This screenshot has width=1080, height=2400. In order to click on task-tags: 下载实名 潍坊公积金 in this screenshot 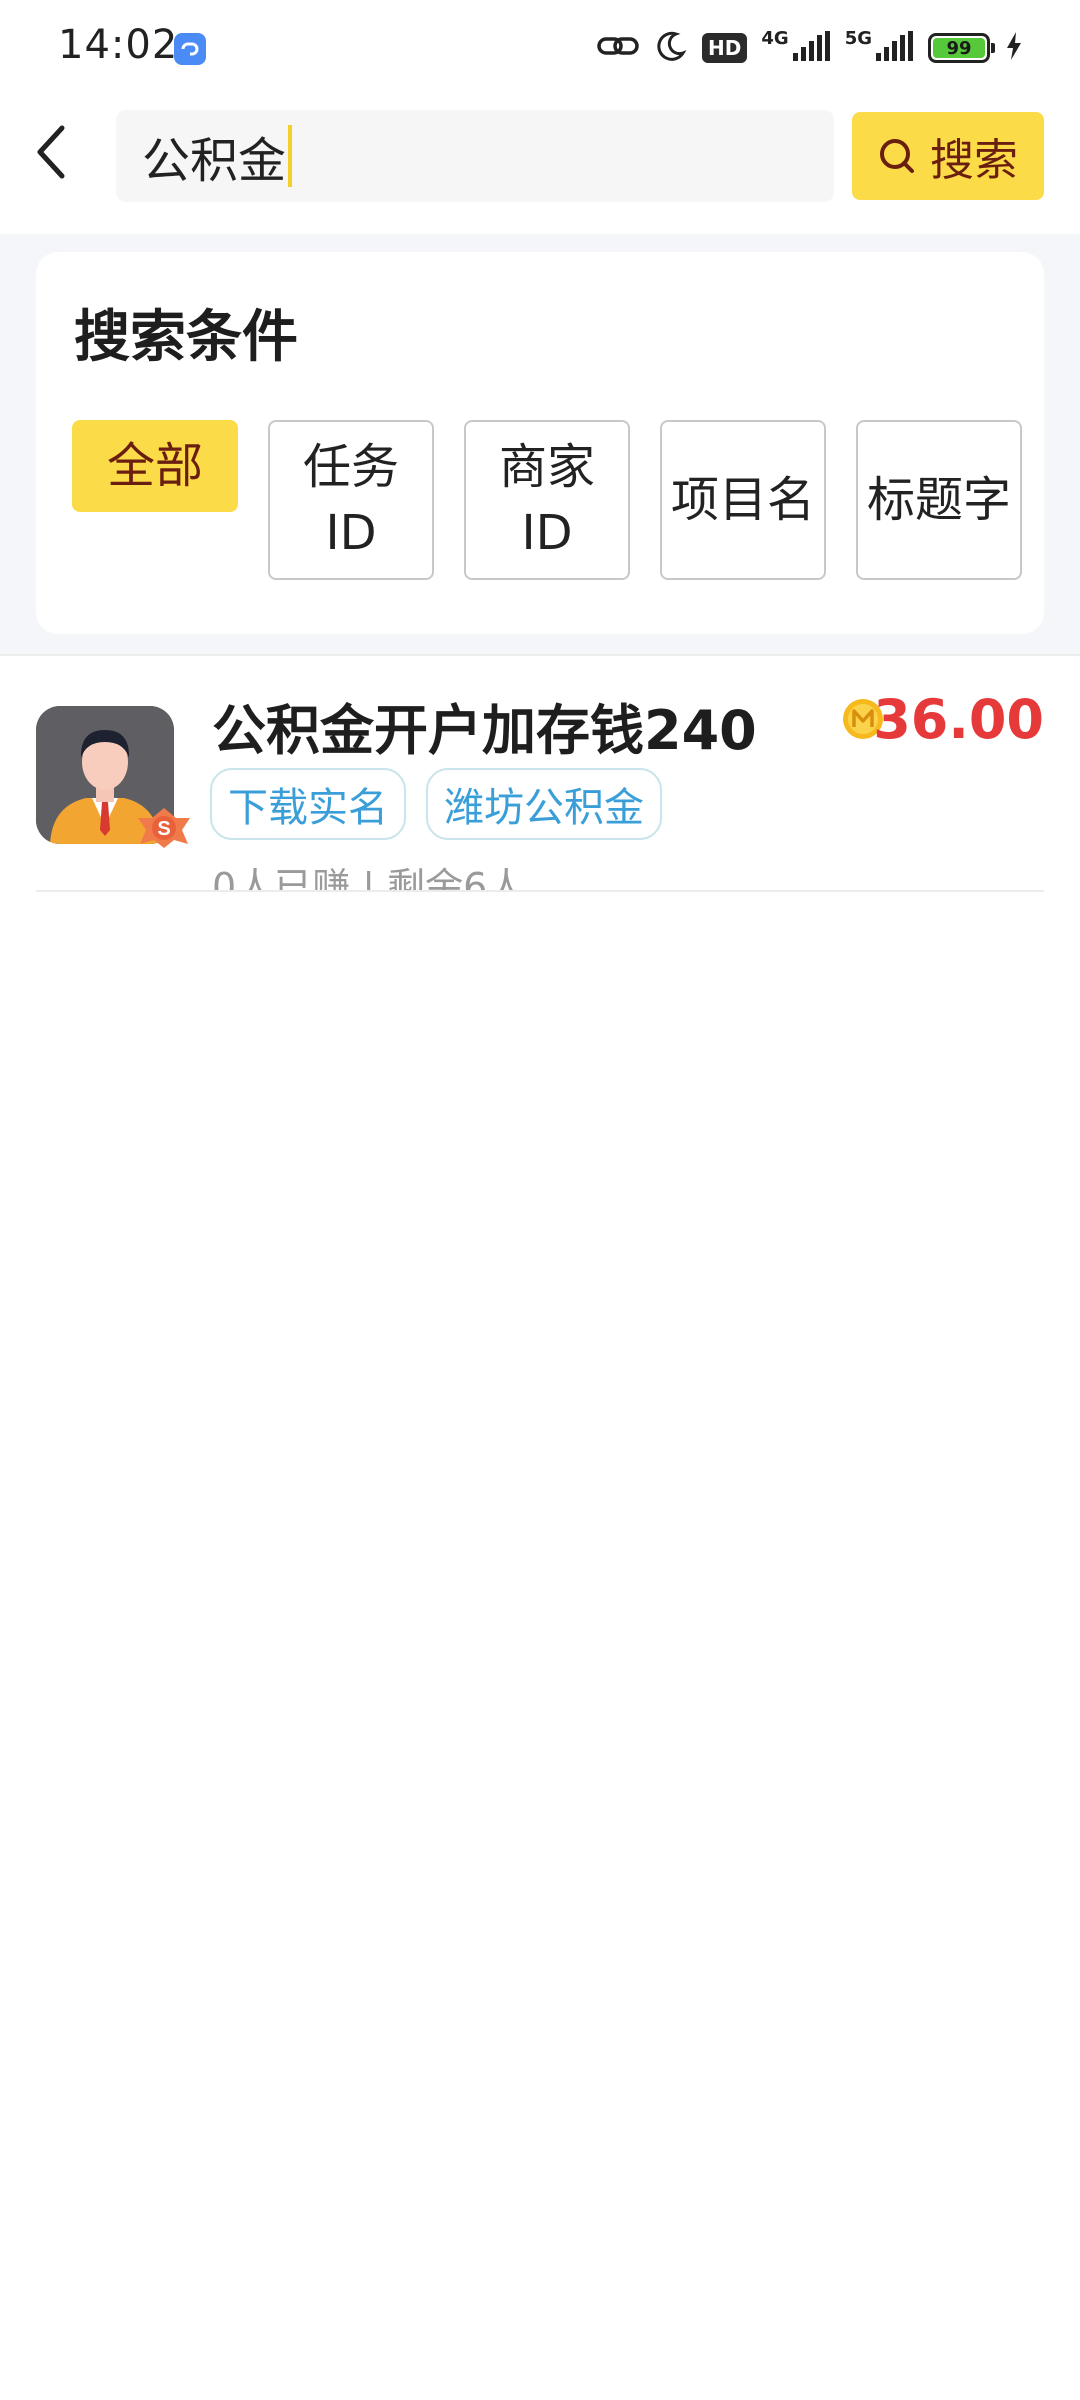, I will do `click(436, 804)`.